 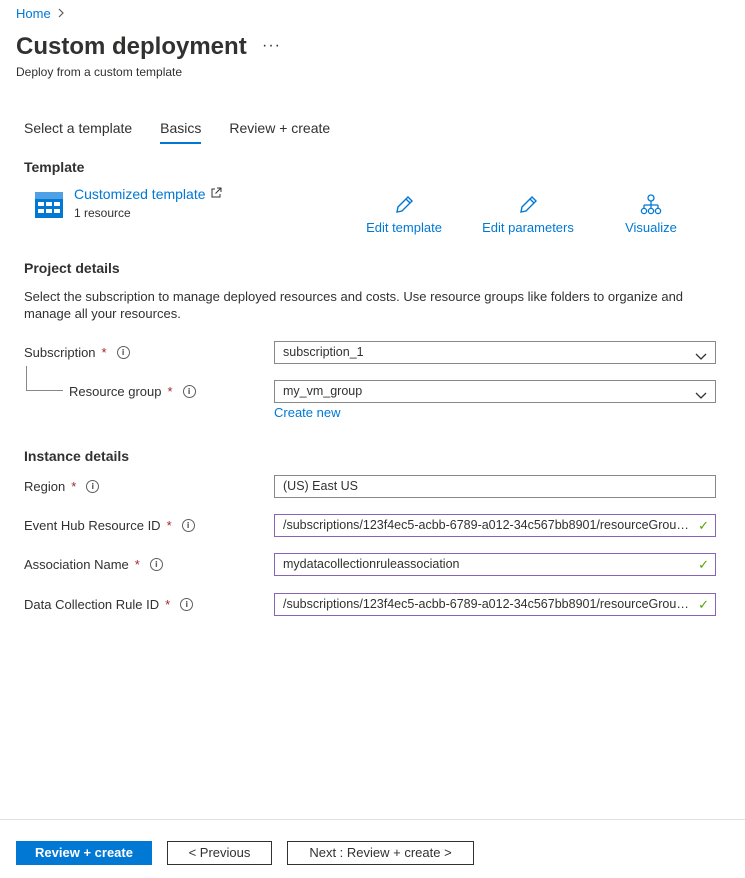 What do you see at coordinates (99, 72) in the screenshot?
I see `page-subtitle: Deploy from a custom template` at bounding box center [99, 72].